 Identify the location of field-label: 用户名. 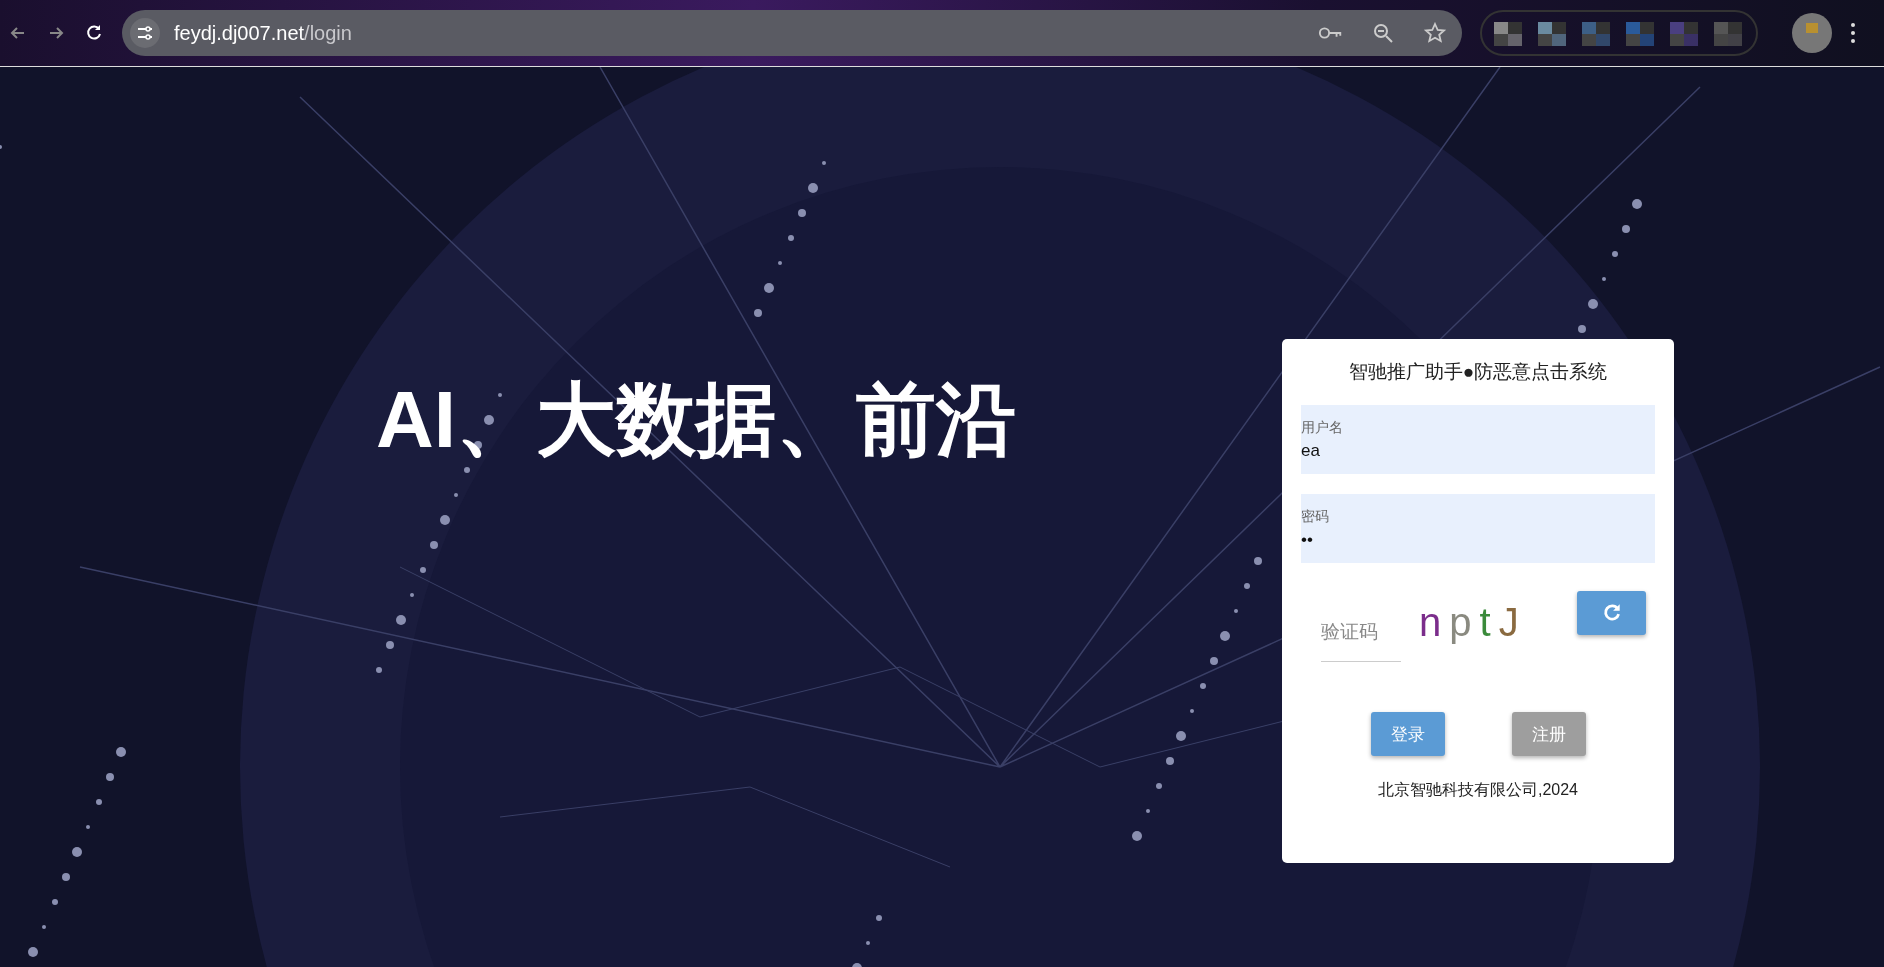
(1322, 427).